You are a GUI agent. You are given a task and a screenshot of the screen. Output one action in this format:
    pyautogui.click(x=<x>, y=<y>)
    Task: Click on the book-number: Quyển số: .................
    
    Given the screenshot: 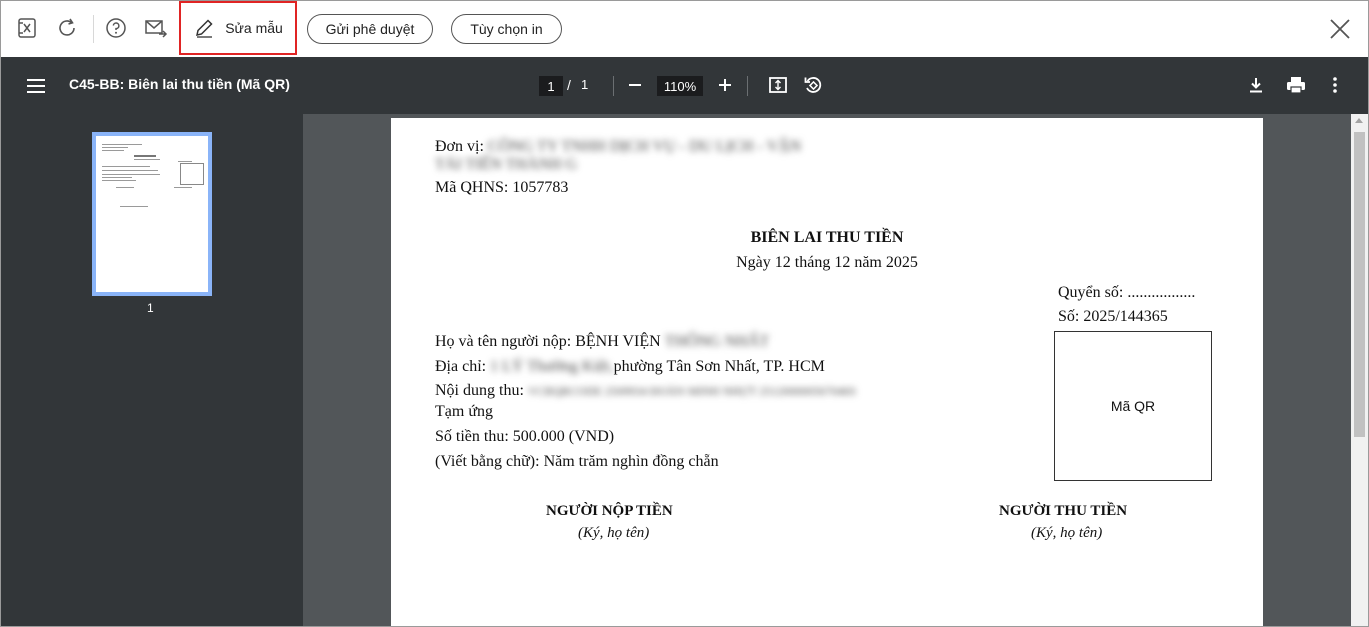 What is the action you would take?
    pyautogui.click(x=1127, y=292)
    